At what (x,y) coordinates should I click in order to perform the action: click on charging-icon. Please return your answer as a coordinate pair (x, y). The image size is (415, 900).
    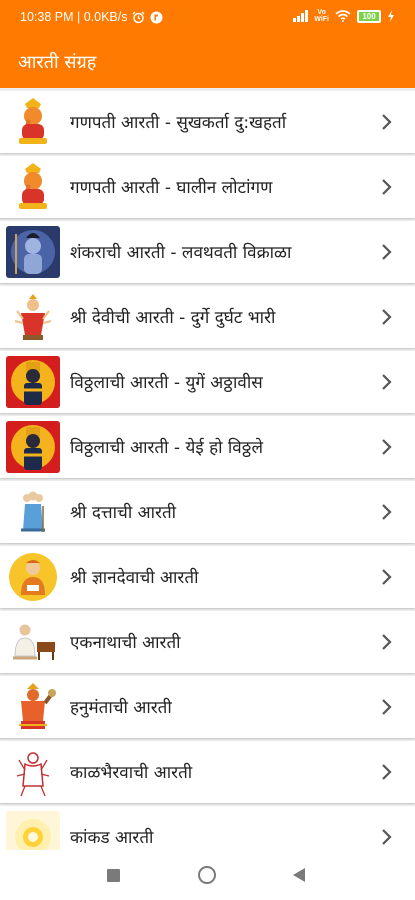
    Looking at the image, I should click on (391, 16).